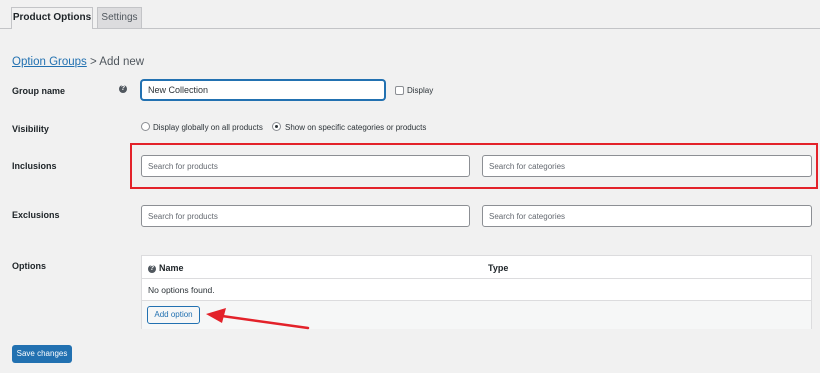 This screenshot has height=373, width=820. I want to click on breadcrumb-current: Add new, so click(122, 62).